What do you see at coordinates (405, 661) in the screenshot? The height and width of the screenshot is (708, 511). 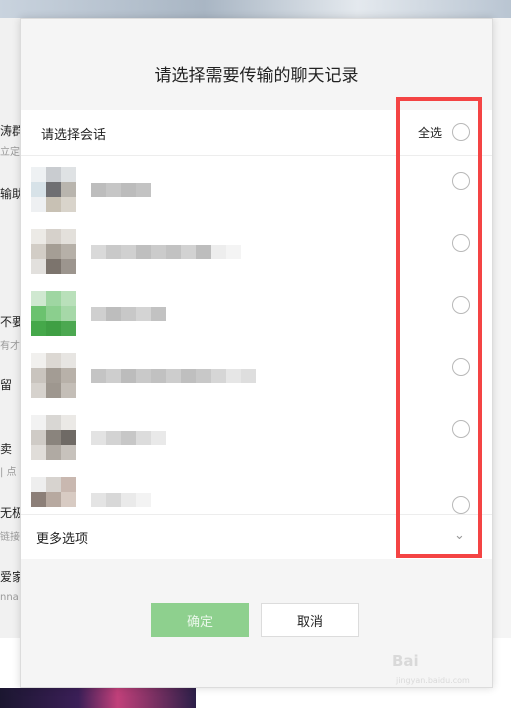 I see `baidu-watermark: Bai` at bounding box center [405, 661].